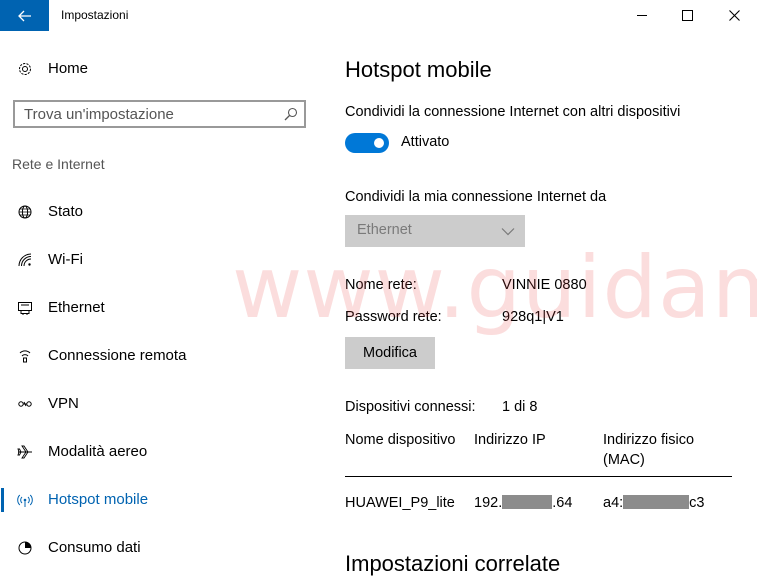 The height and width of the screenshot is (577, 757). What do you see at coordinates (160, 404) in the screenshot?
I see `sidebar-item-vpn: VPN` at bounding box center [160, 404].